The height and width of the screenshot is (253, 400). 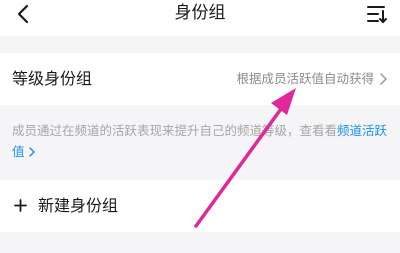 I want to click on level-role-group-value: 根据成员活跃值自动获得, so click(x=305, y=78).